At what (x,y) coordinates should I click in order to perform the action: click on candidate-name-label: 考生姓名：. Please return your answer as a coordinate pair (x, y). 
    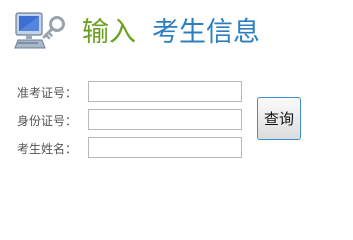
    Looking at the image, I should click on (47, 149).